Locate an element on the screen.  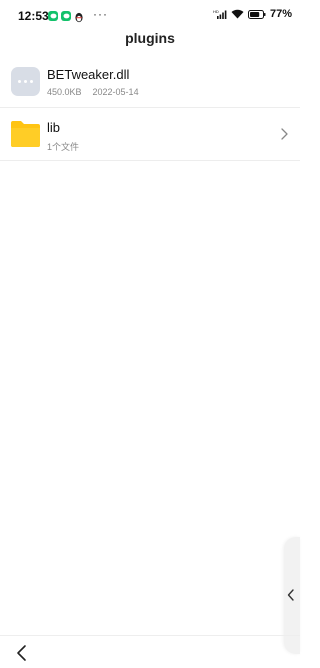
signal-icon: HD is located at coordinates (220, 14).